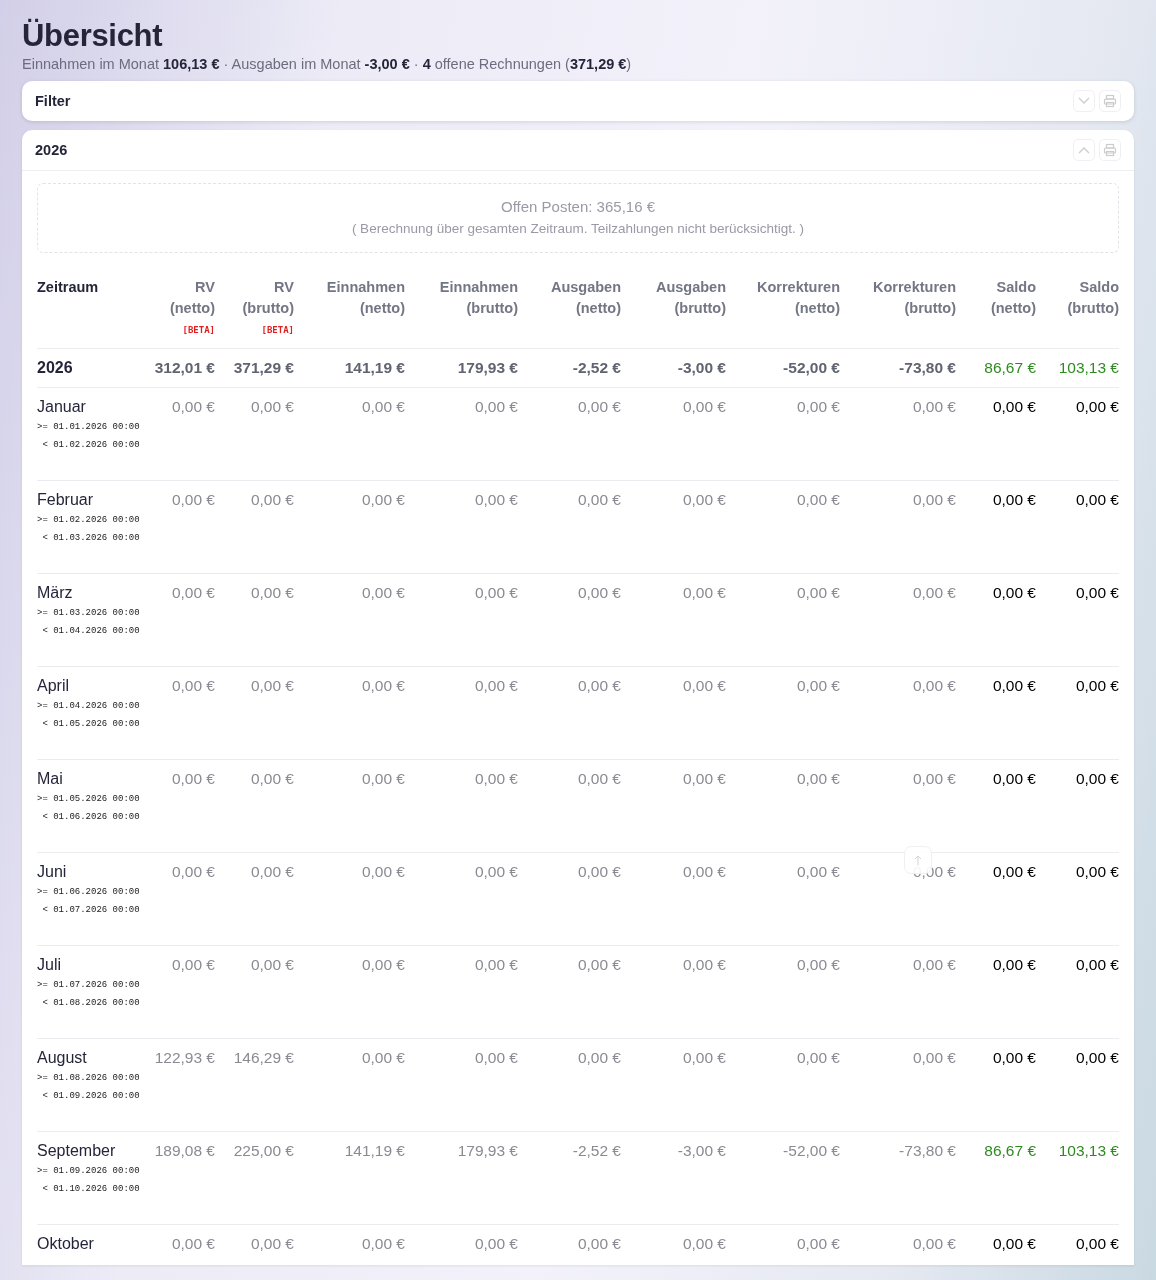  What do you see at coordinates (263, 1057) in the screenshot?
I see `amount: 146,29 €` at bounding box center [263, 1057].